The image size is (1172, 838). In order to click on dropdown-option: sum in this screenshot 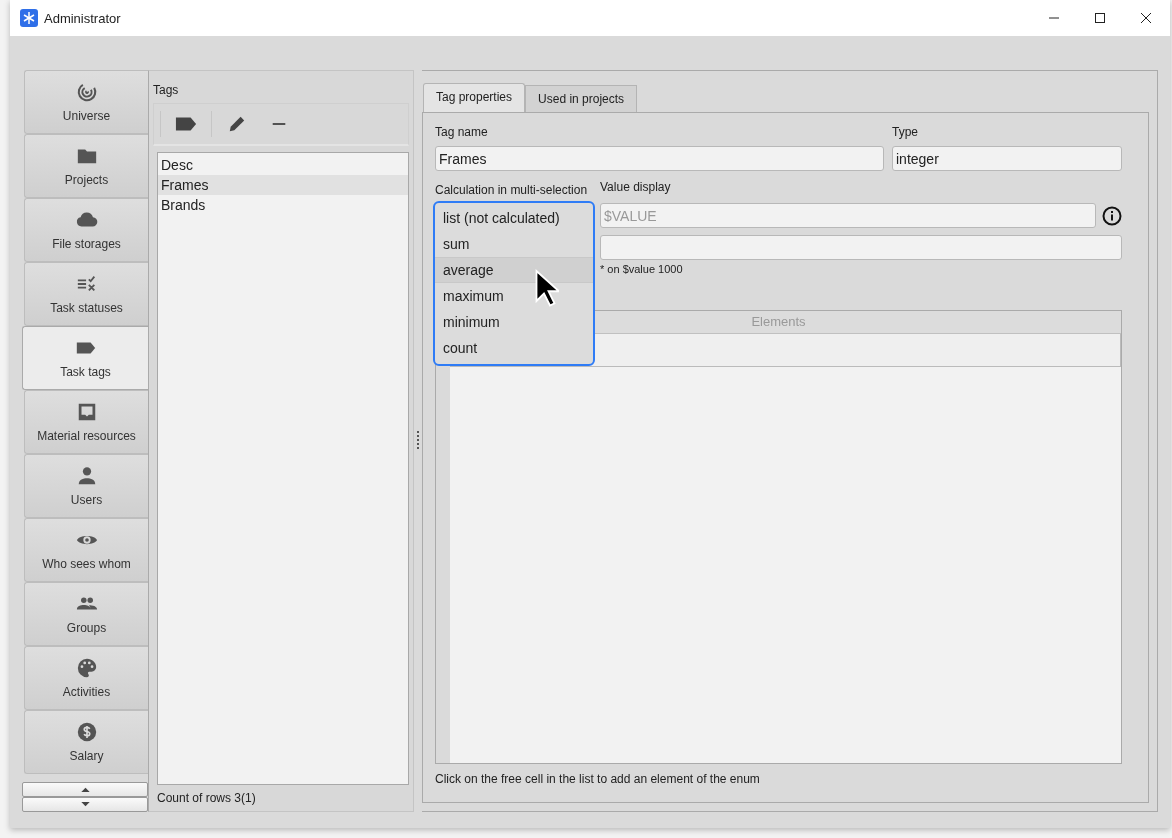, I will do `click(514, 244)`.